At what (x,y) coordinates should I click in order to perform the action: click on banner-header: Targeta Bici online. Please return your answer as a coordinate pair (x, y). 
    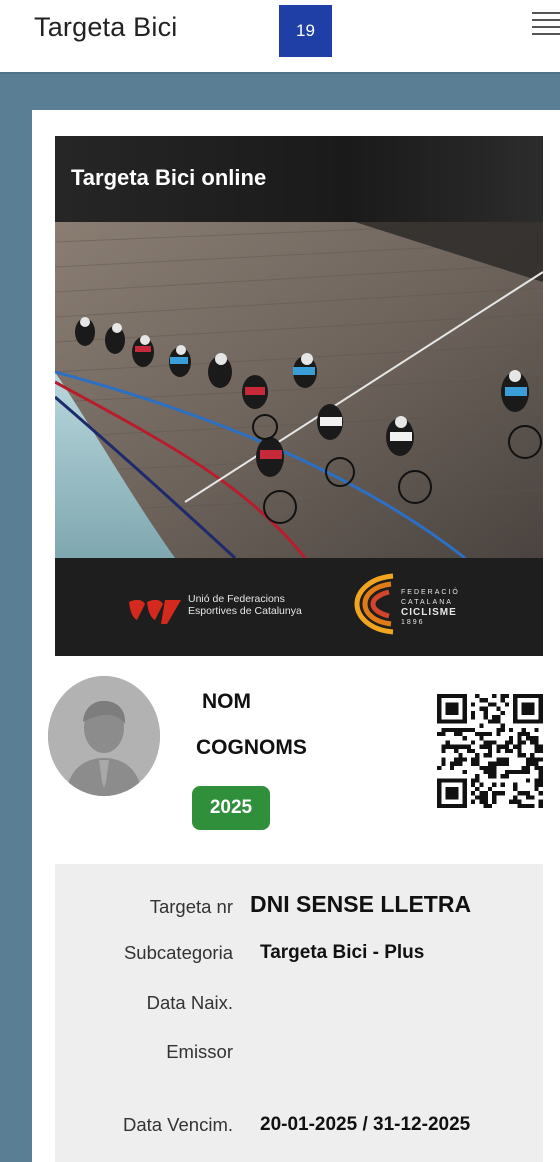
    Looking at the image, I should click on (299, 179).